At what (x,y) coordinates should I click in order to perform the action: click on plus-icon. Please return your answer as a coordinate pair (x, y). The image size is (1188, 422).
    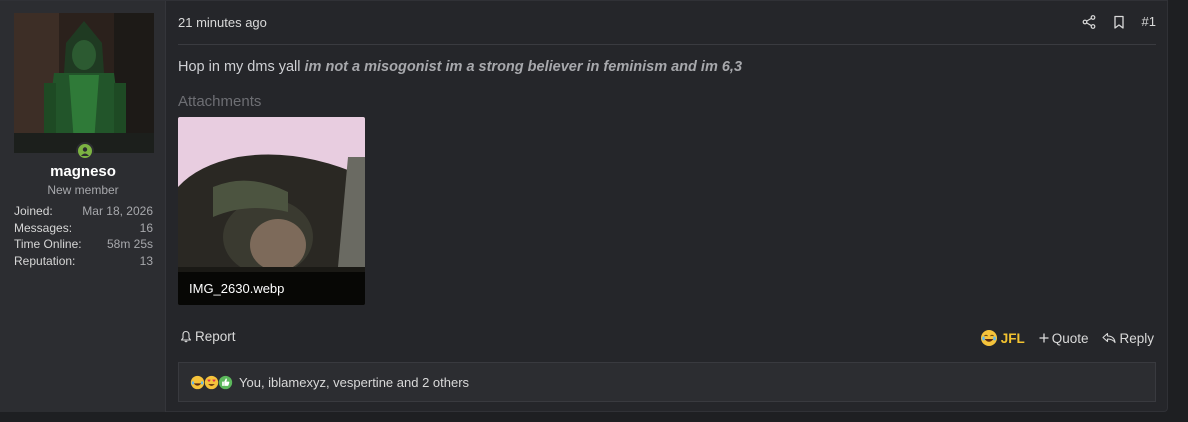
    Looking at the image, I should click on (1044, 338).